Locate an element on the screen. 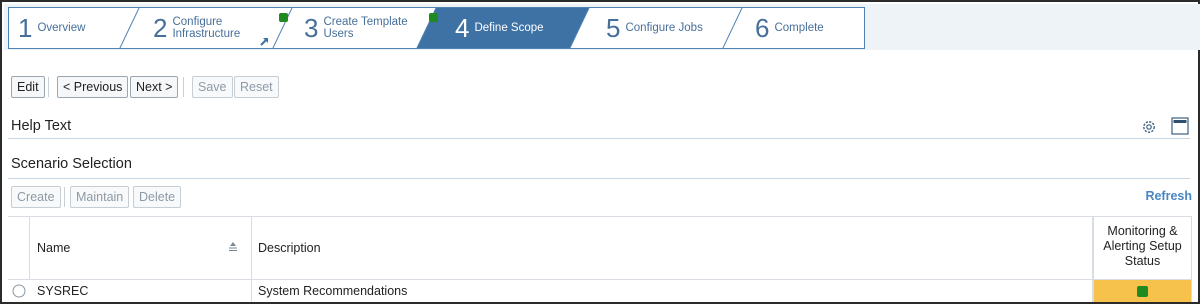 The width and height of the screenshot is (1200, 304). step-label-line2: Users is located at coordinates (338, 34).